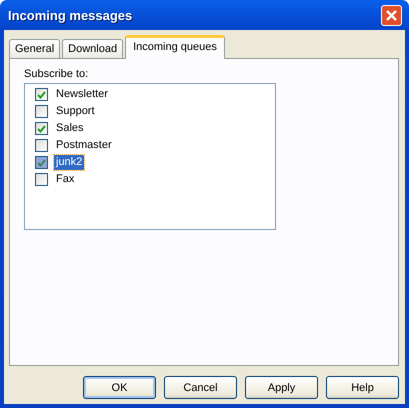  Describe the element at coordinates (57, 74) in the screenshot. I see `subscribe-label: Subscribe to:` at that location.